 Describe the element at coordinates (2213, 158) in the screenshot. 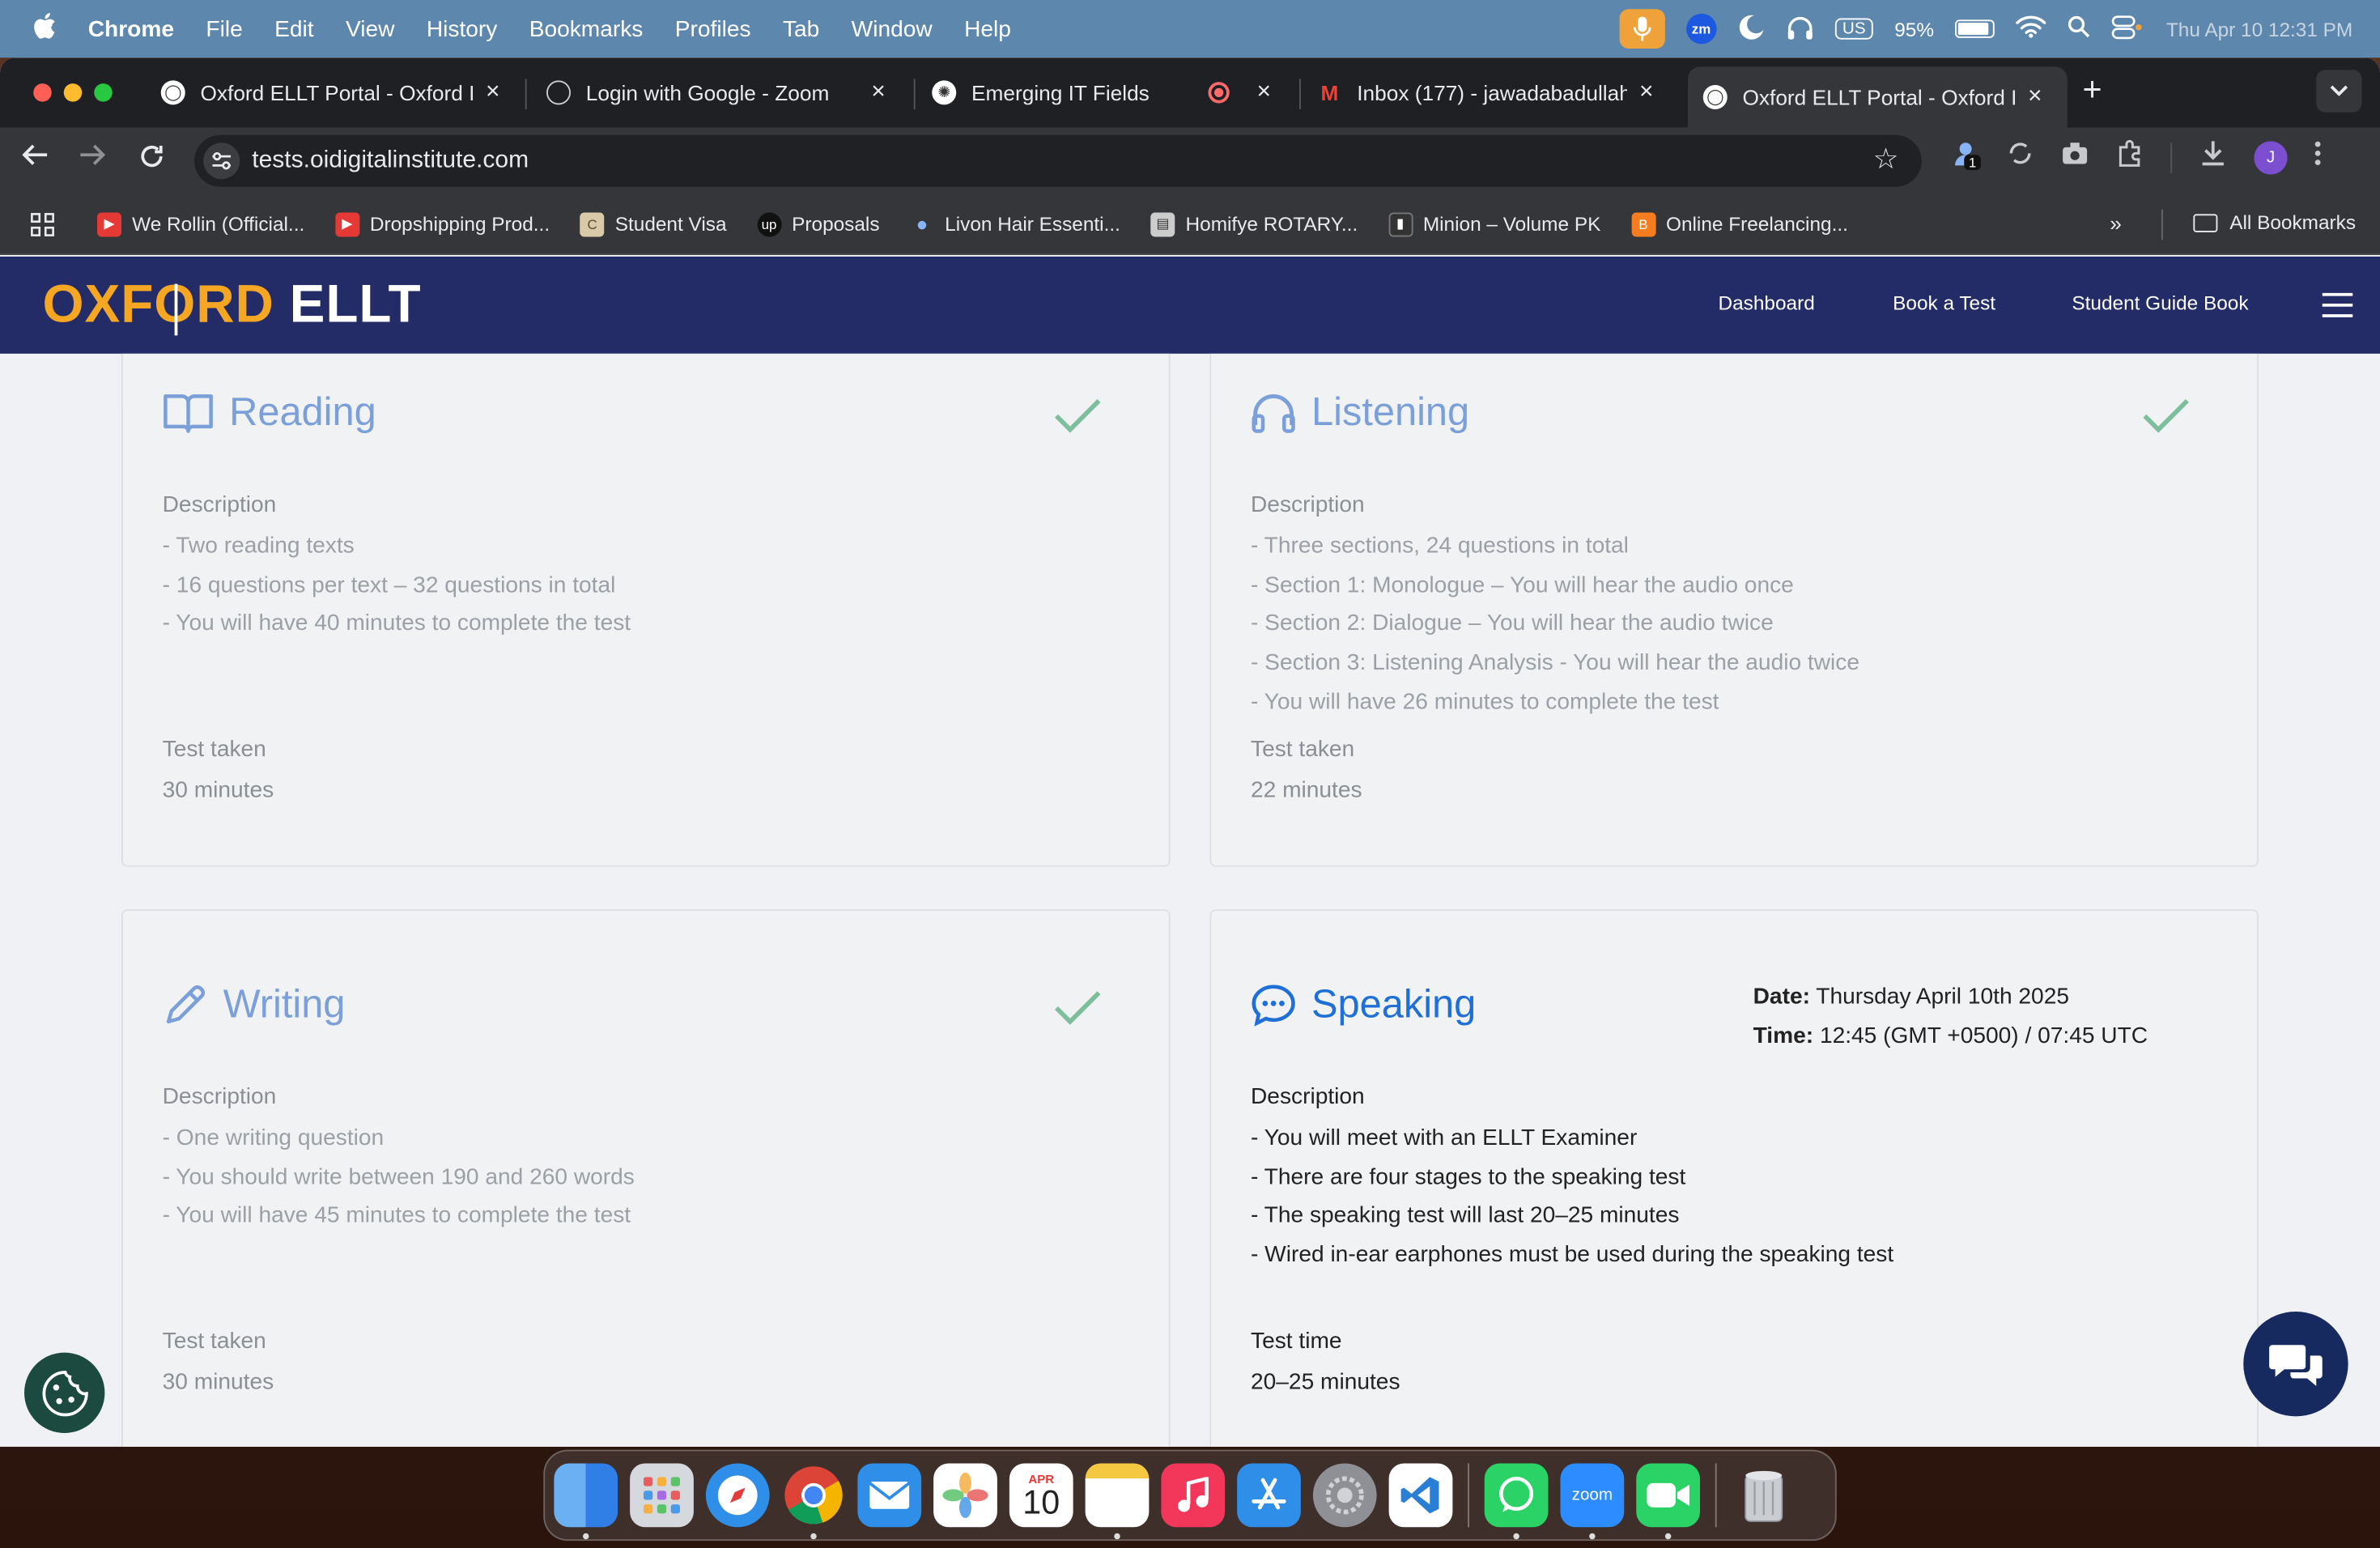

I see `download-icon` at that location.